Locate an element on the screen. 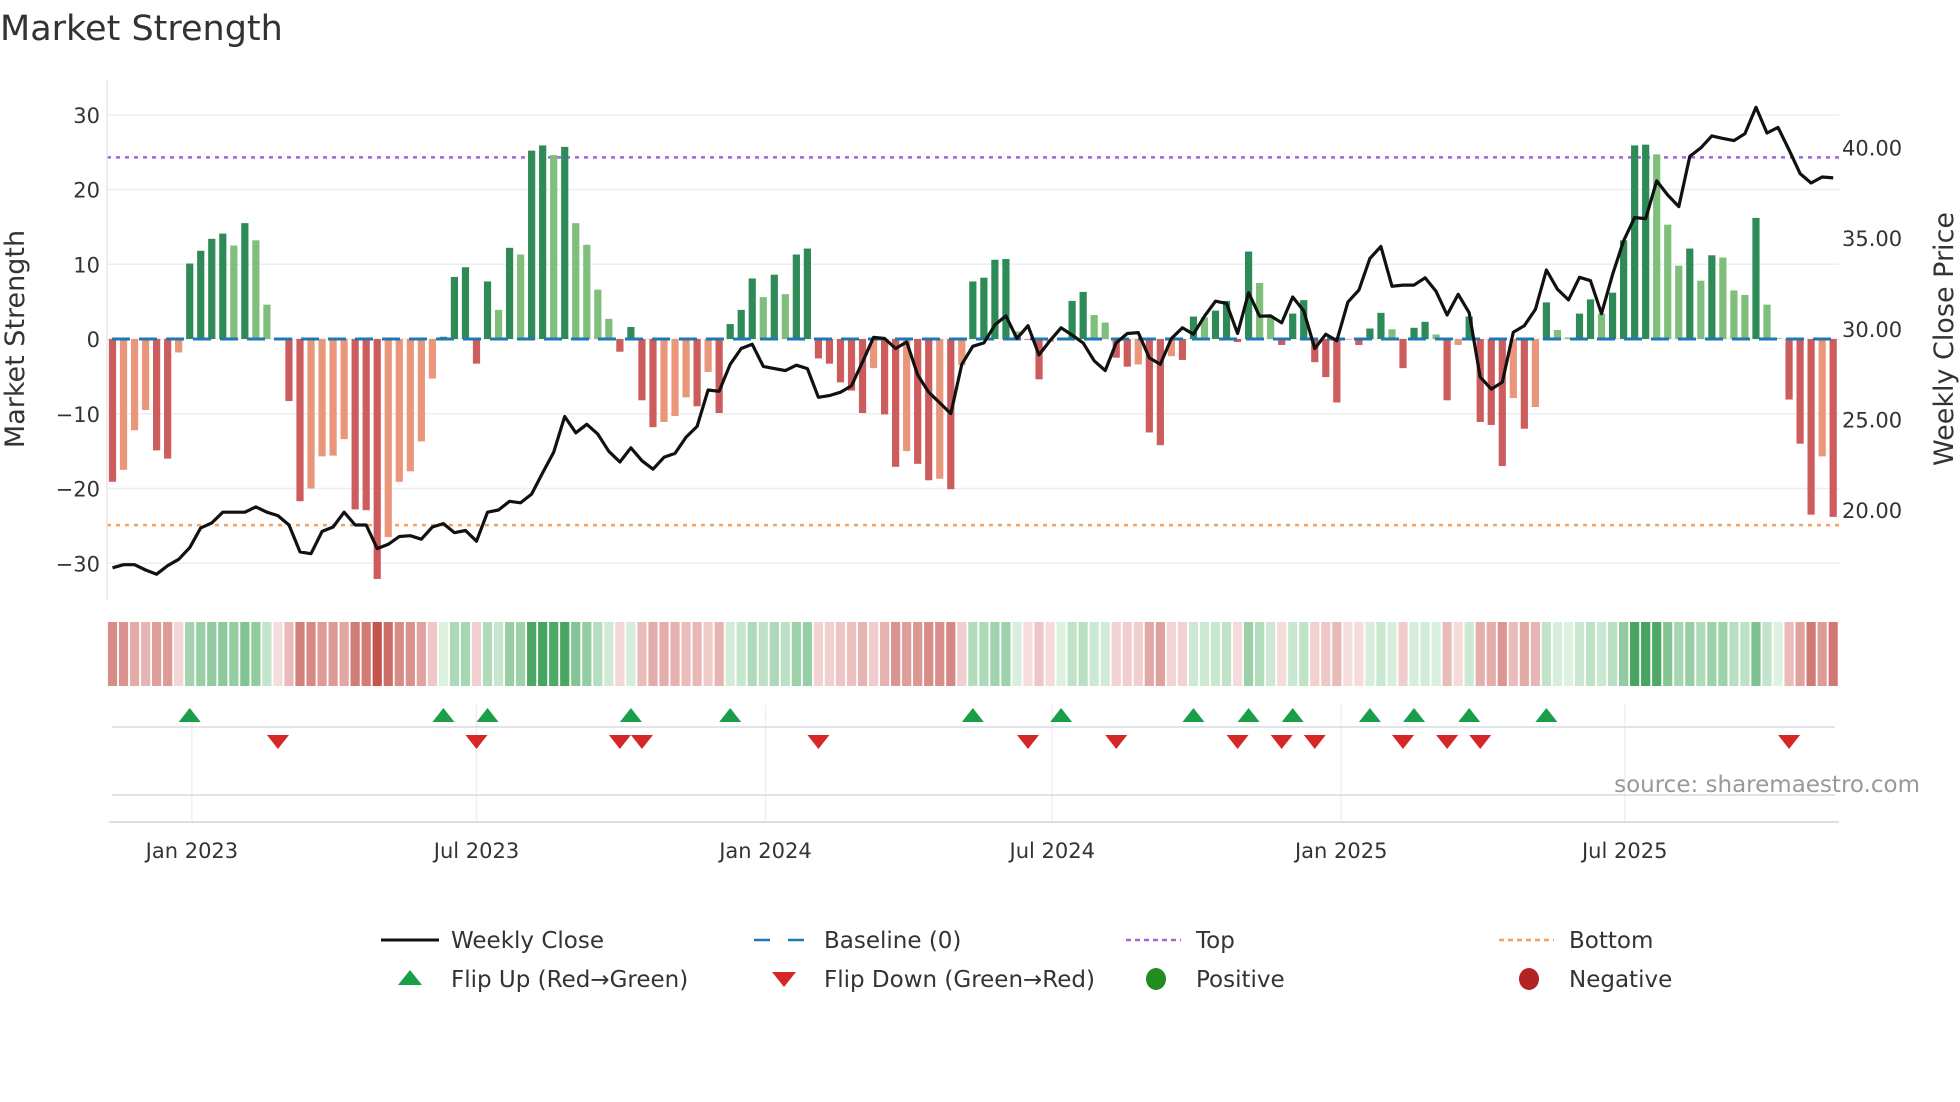  x-tick-label: Jan 2023 is located at coordinates (191, 851).